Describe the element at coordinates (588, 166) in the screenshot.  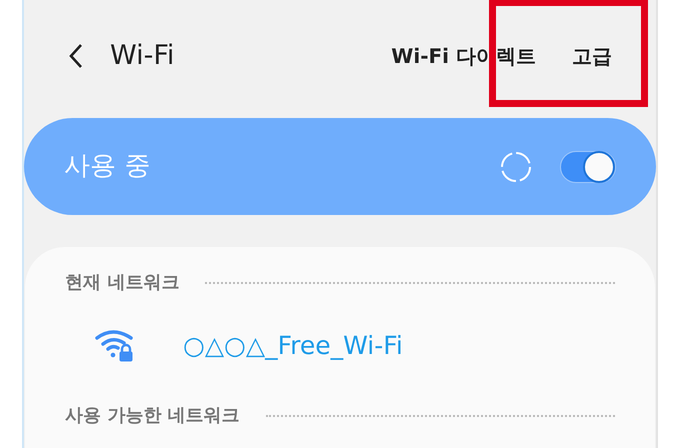
I see `toggle-switch` at that location.